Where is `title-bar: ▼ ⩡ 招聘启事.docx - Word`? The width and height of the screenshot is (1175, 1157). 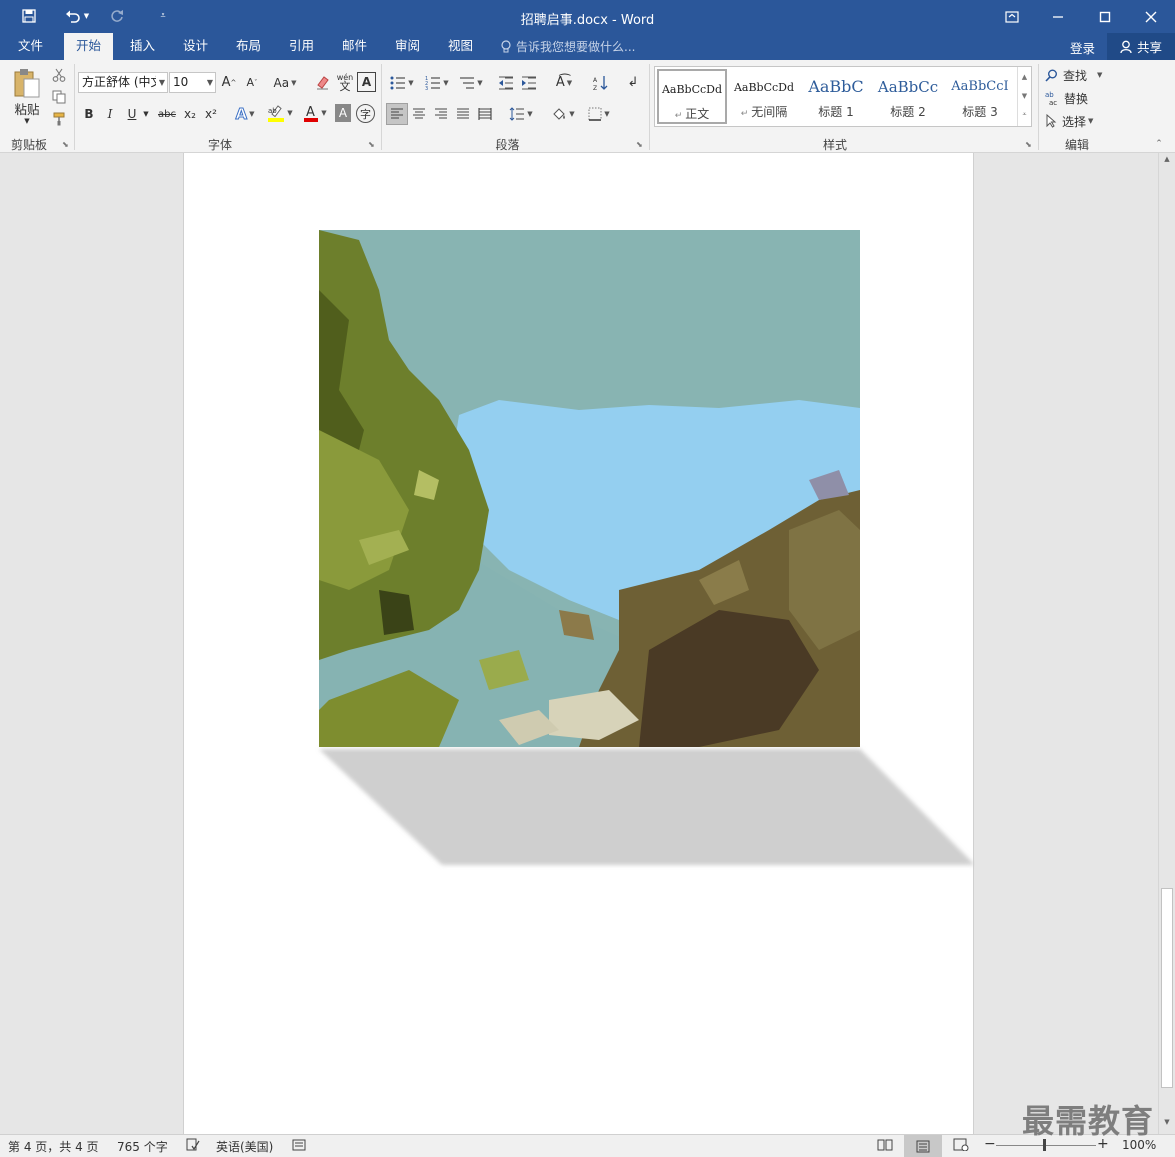
title-bar: ▼ ⩡ 招聘启事.docx - Word is located at coordinates (587, 16).